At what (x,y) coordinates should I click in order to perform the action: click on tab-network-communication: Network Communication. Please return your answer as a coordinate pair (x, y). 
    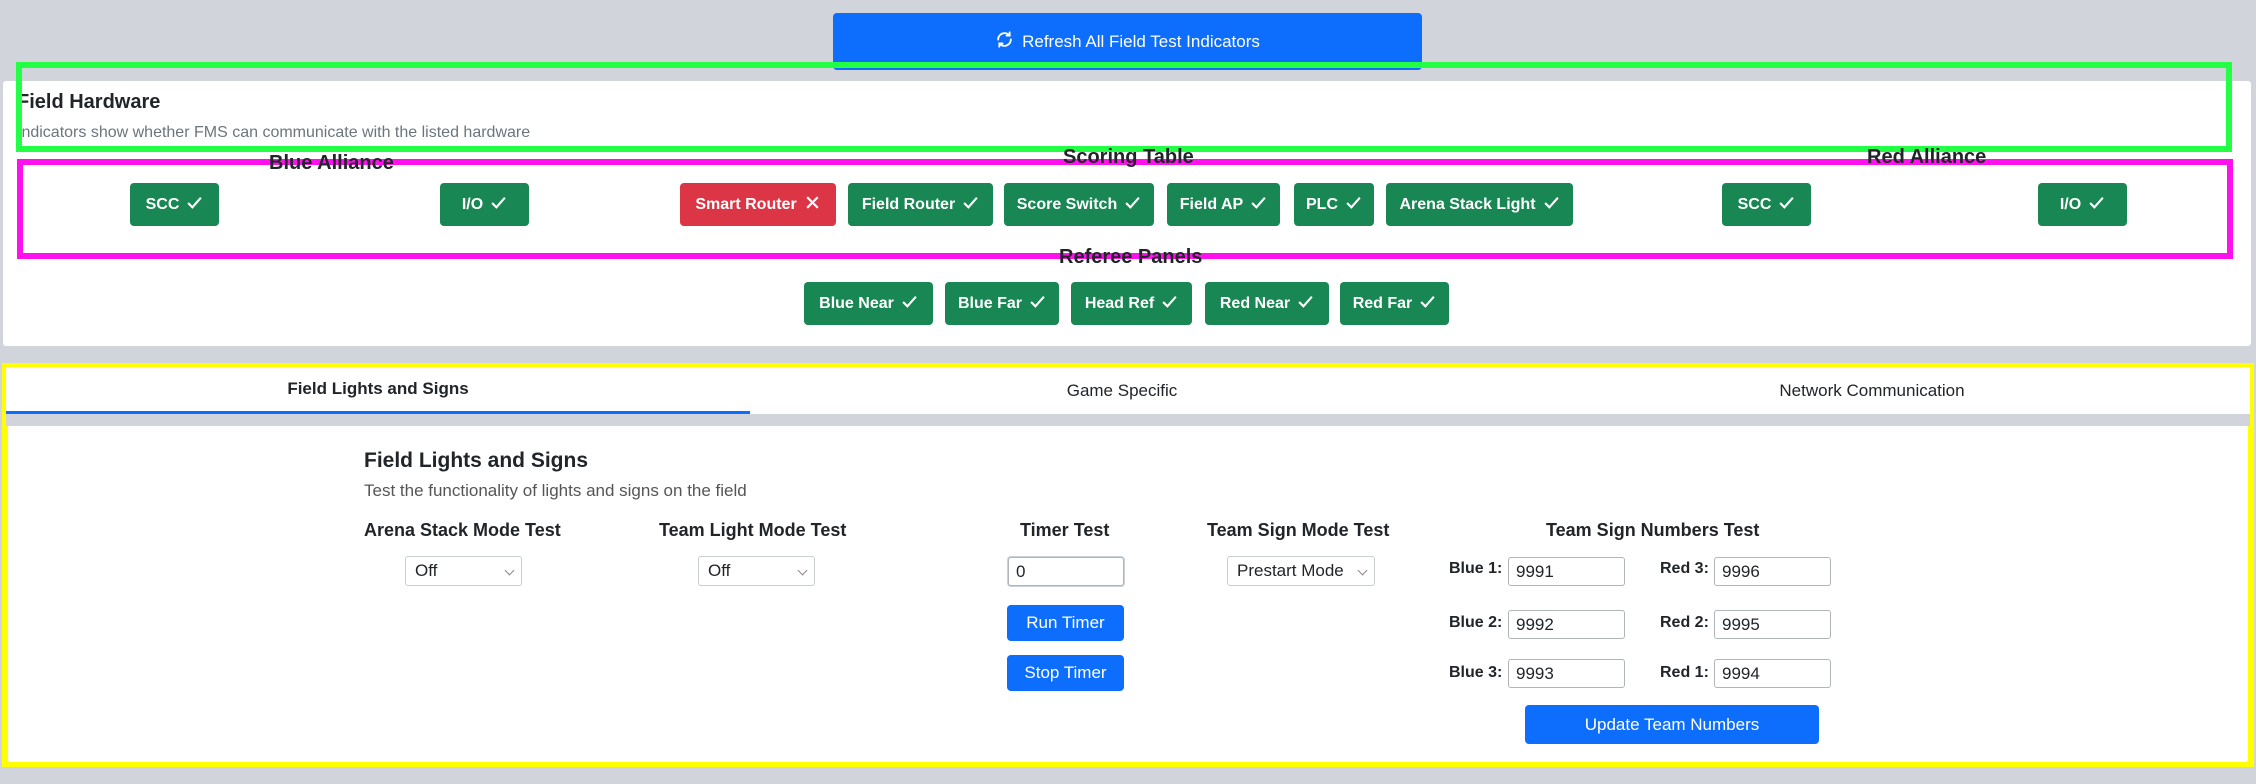
    Looking at the image, I should click on (1872, 390).